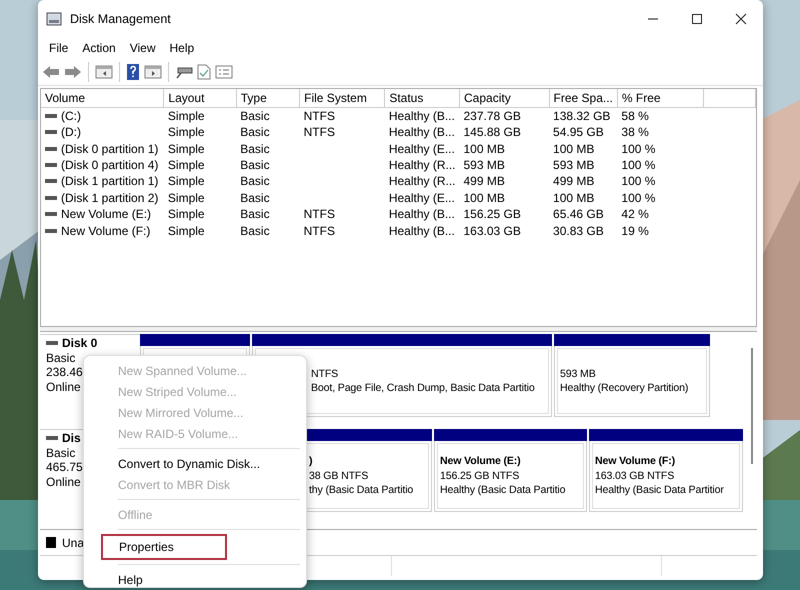 Image resolution: width=800 pixels, height=590 pixels. Describe the element at coordinates (578, 214) in the screenshot. I see `table-cell: 65.46 GB` at that location.